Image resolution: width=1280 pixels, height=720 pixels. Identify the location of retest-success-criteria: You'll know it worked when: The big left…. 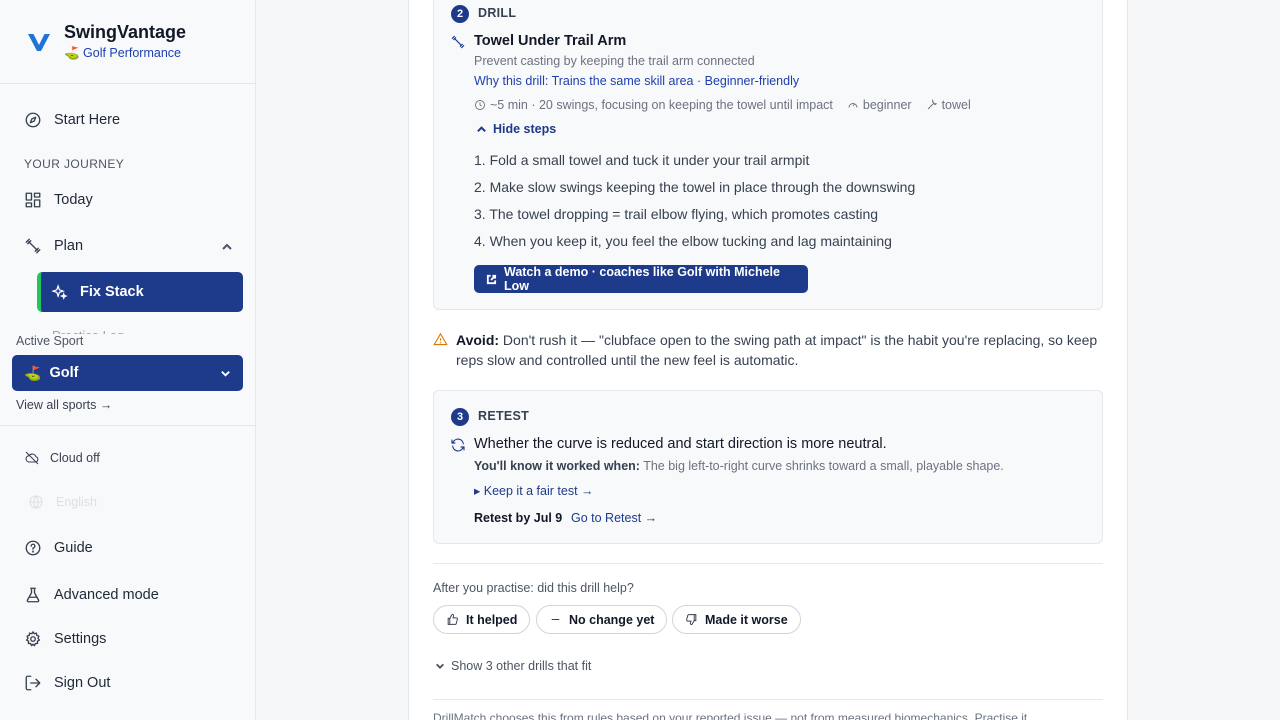
(739, 466).